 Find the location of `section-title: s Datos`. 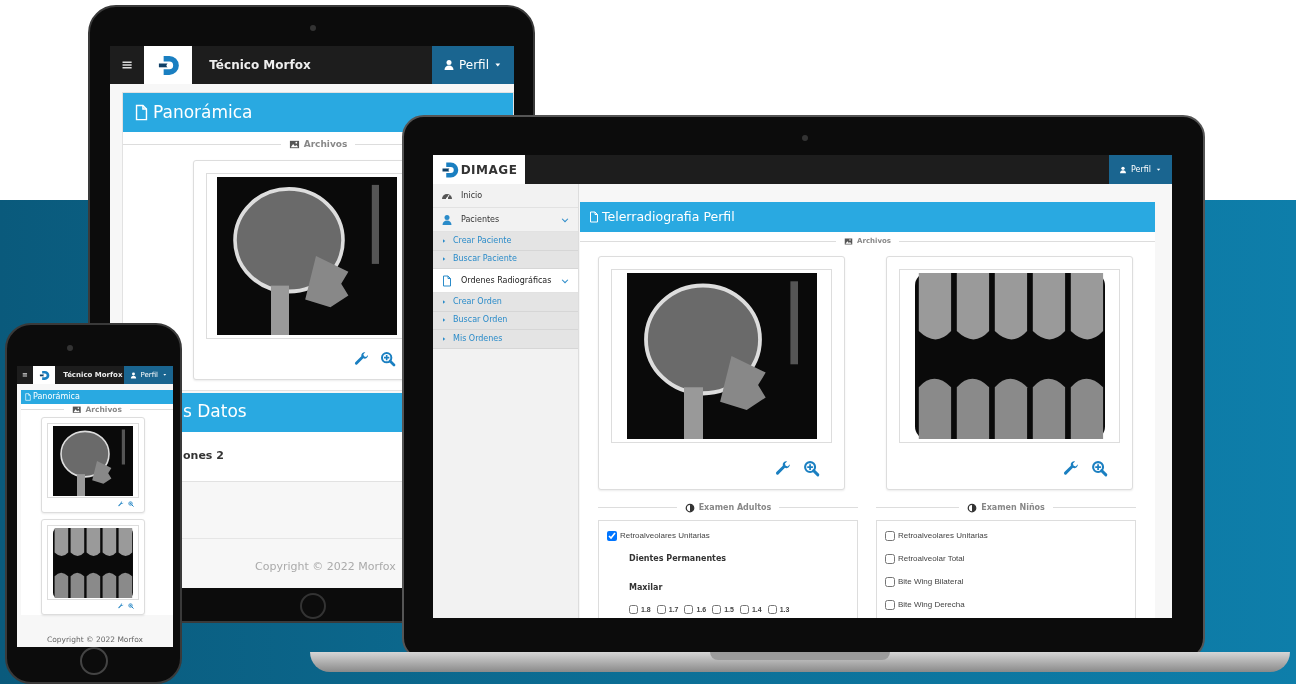

section-title: s Datos is located at coordinates (215, 412).